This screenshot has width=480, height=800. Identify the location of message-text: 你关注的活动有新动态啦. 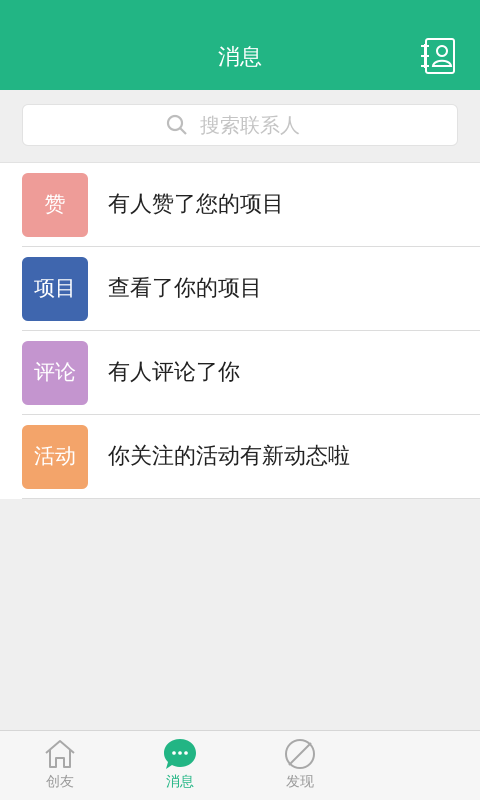
(229, 457).